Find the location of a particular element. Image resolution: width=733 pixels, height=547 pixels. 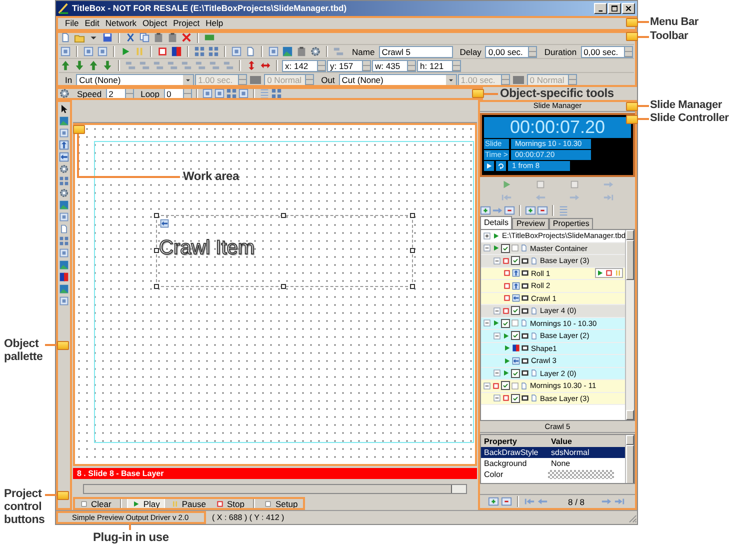

copy-icon is located at coordinates (144, 38).